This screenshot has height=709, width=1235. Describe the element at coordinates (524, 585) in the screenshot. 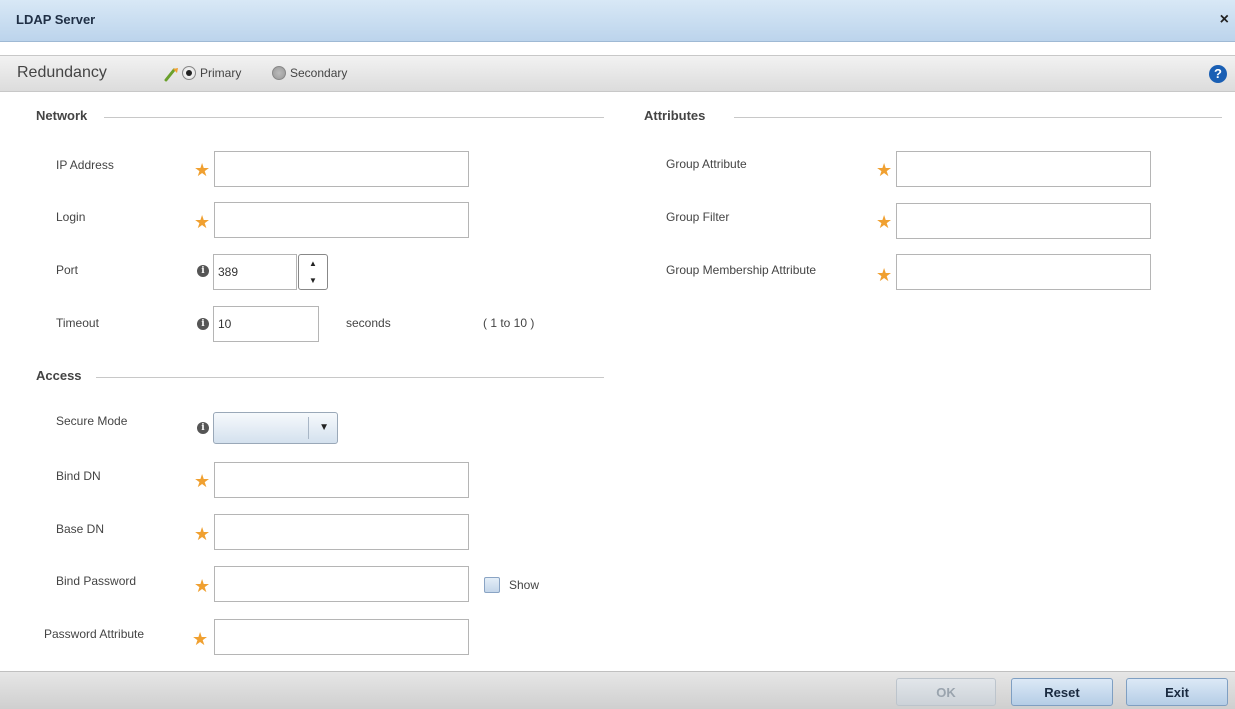

I see `show-password-label: Show` at that location.